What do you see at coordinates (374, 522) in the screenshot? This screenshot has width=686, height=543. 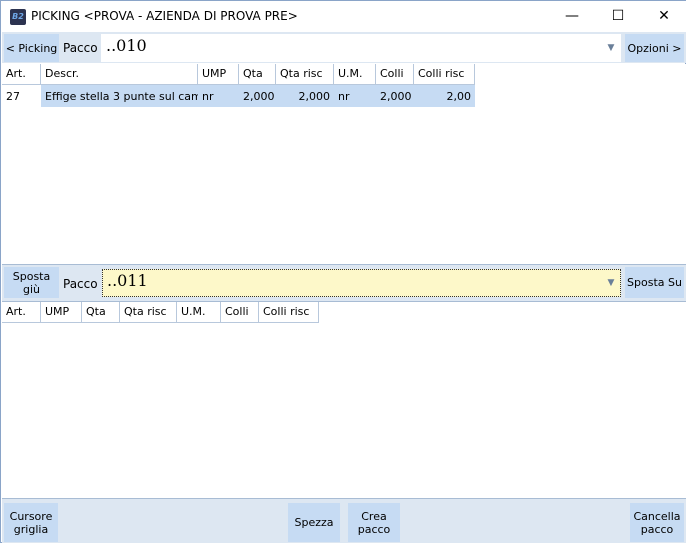 I see `create-pack-button: Crea pacco` at bounding box center [374, 522].